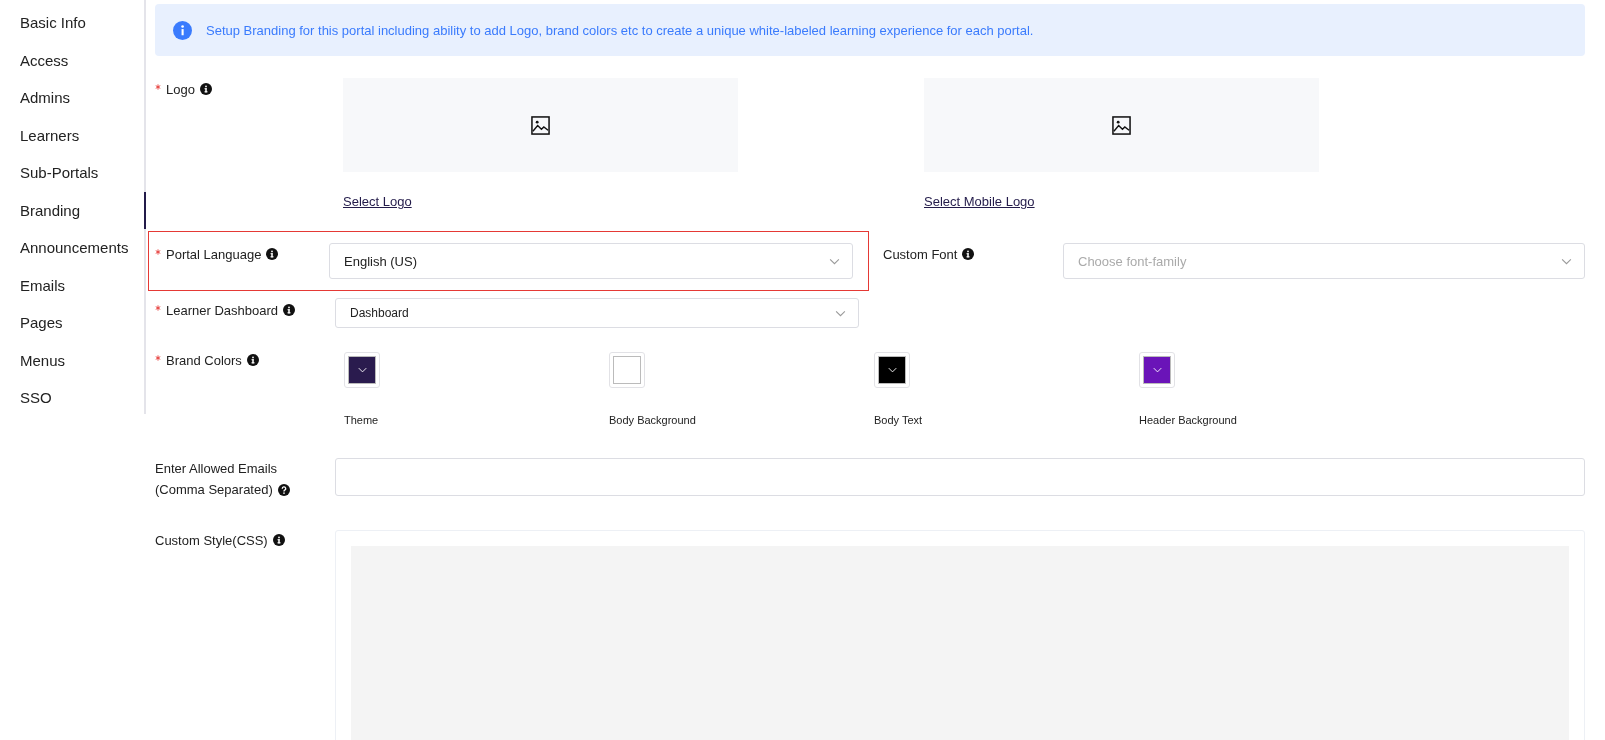  I want to click on sidebar-item: Access, so click(72, 60).